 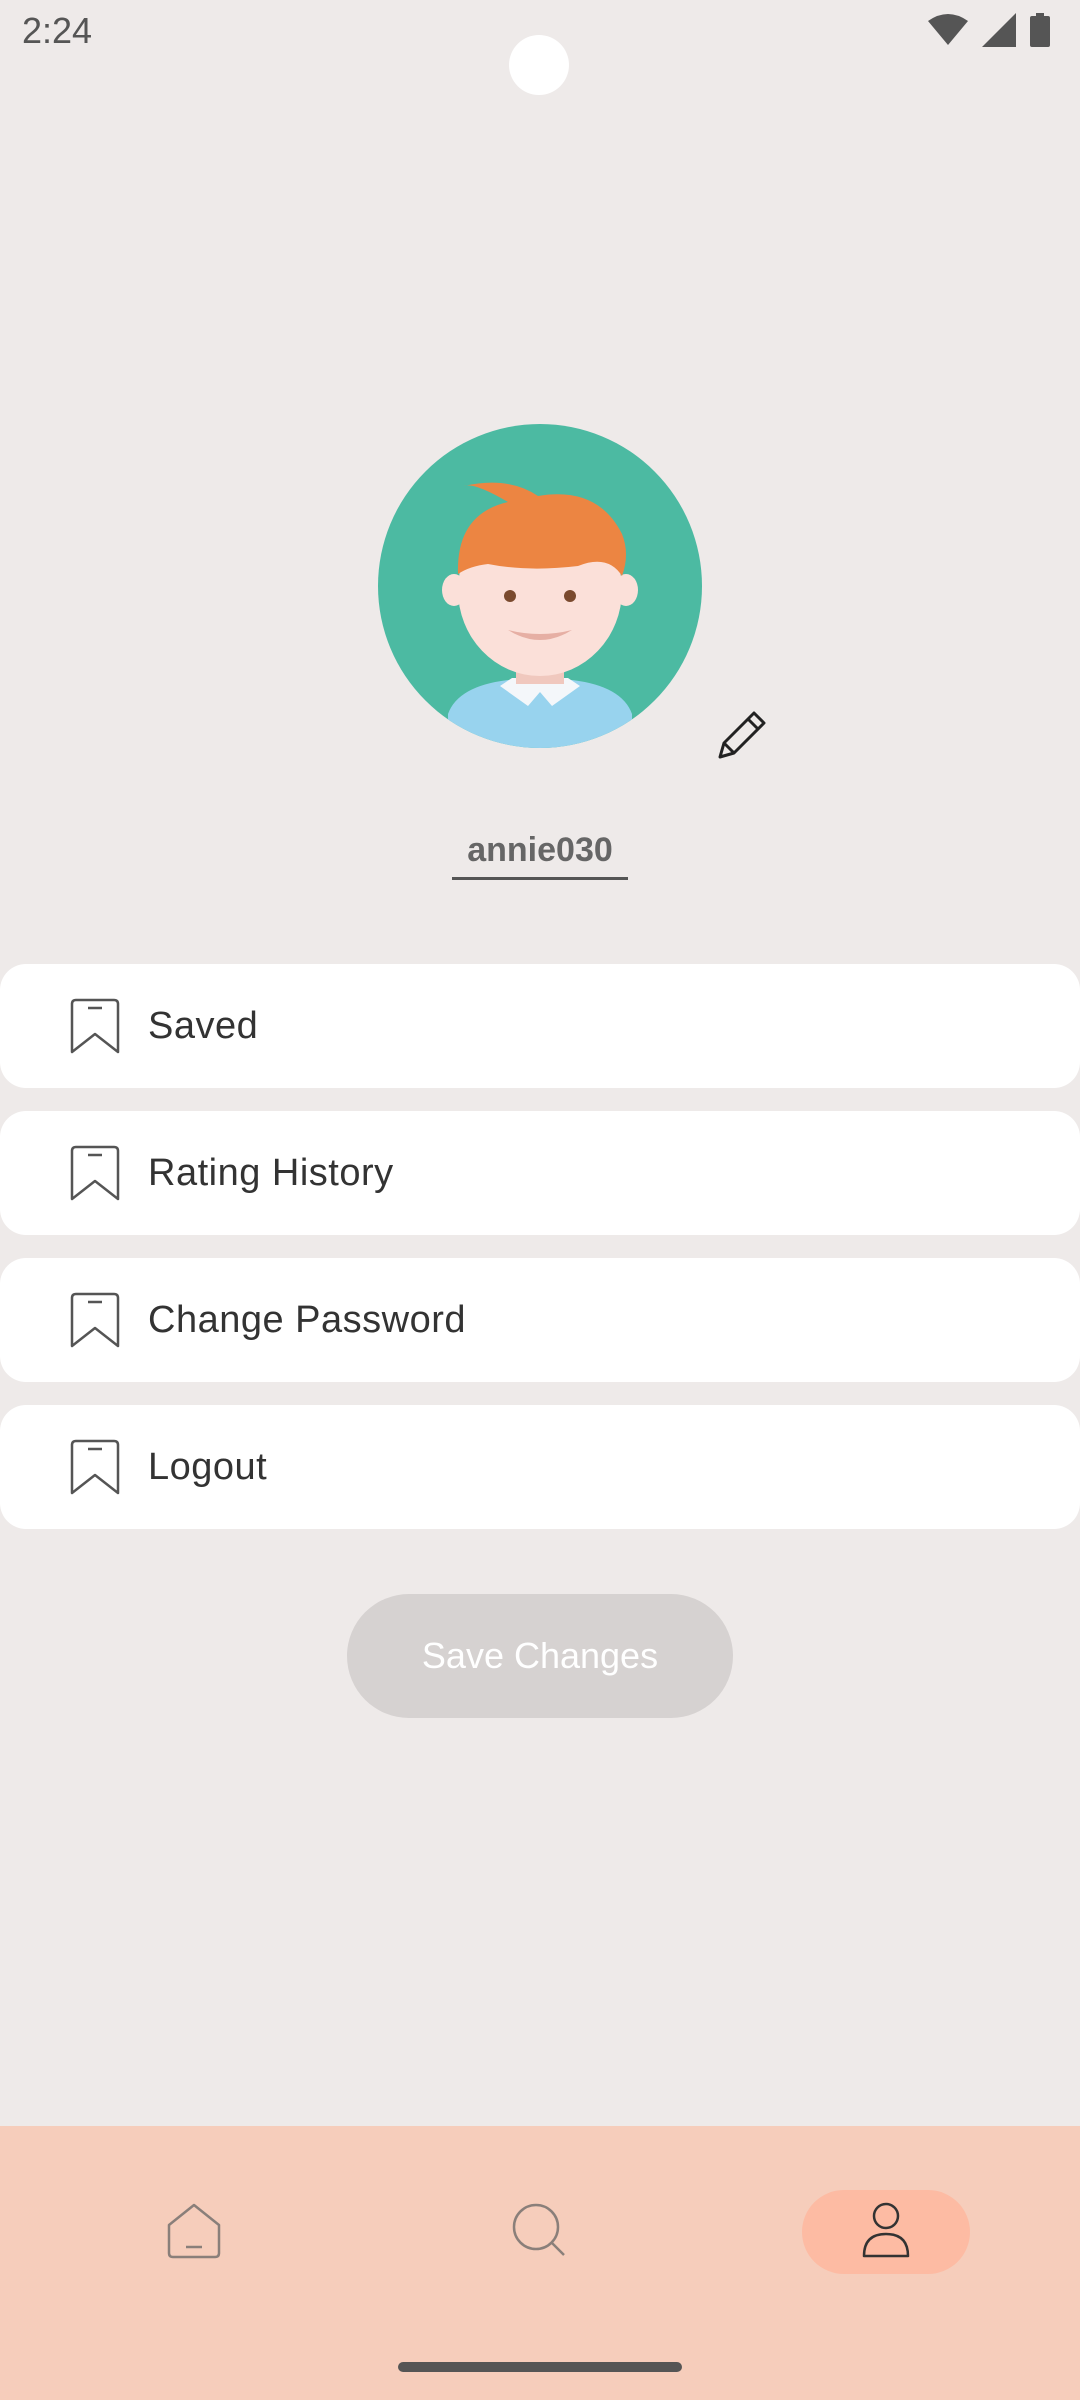 I want to click on wifi-icon, so click(x=948, y=32).